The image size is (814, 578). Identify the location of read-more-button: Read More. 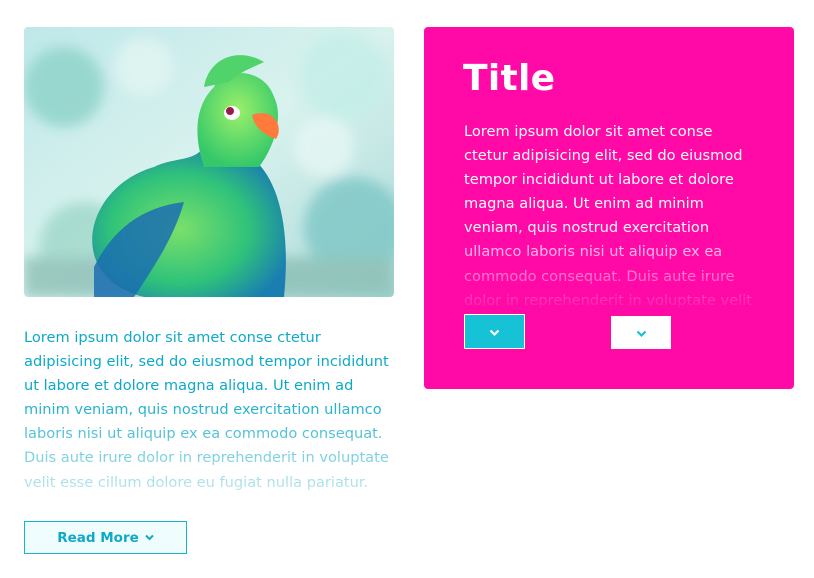
(105, 537).